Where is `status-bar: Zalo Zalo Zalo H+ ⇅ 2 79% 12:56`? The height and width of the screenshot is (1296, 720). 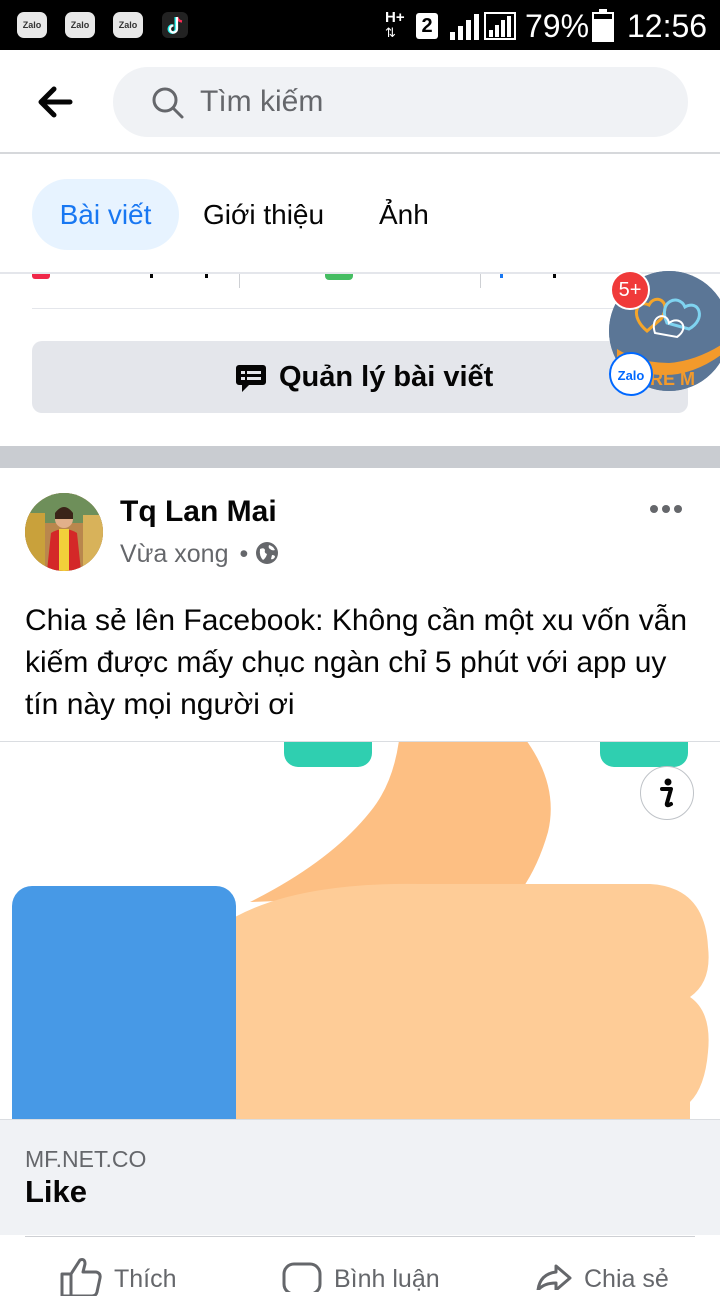
status-bar: Zalo Zalo Zalo H+ ⇅ 2 79% 12:56 is located at coordinates (360, 25).